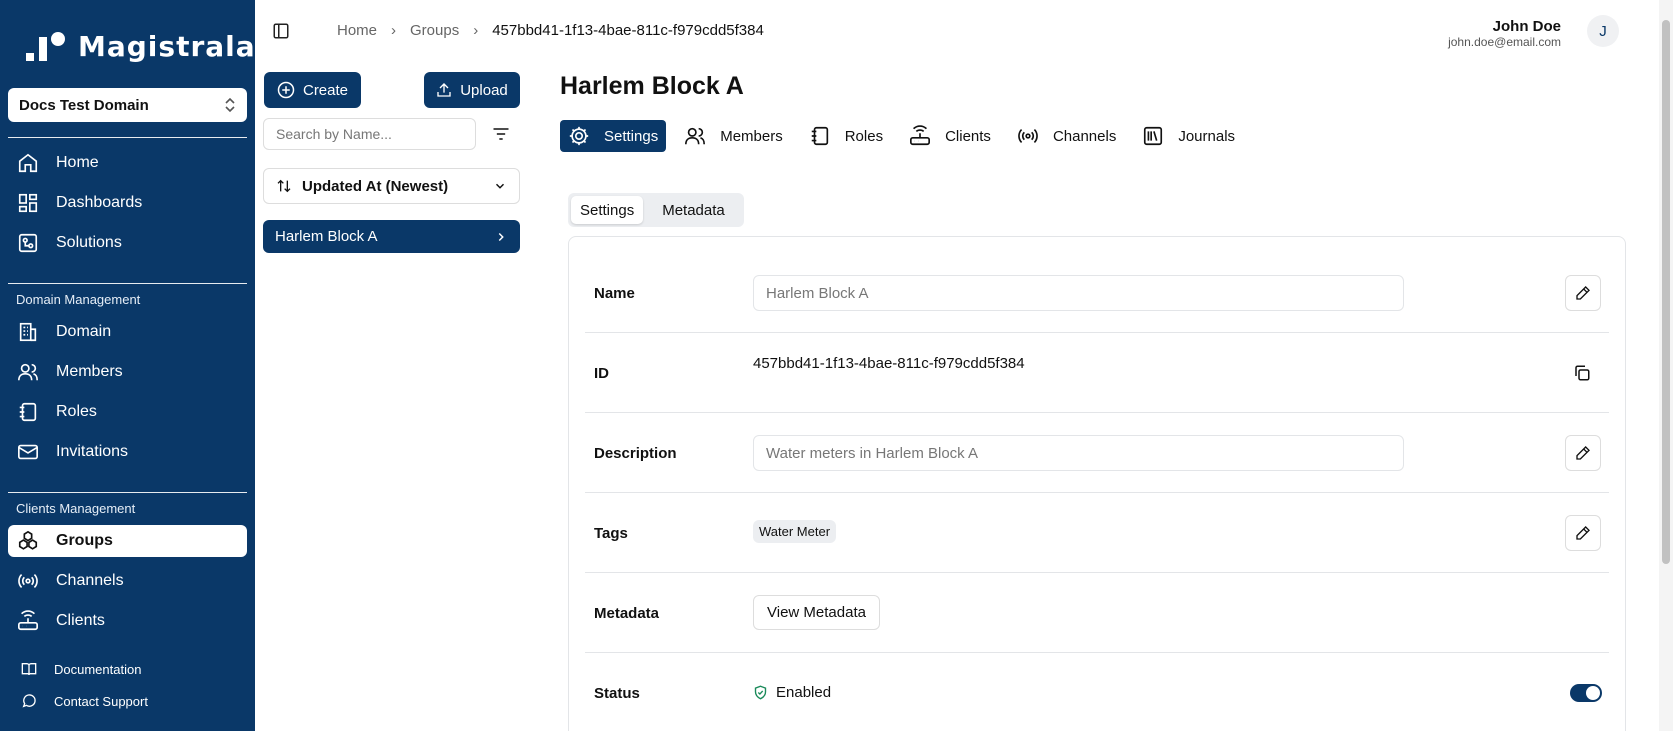  I want to click on status-label: Status, so click(617, 693).